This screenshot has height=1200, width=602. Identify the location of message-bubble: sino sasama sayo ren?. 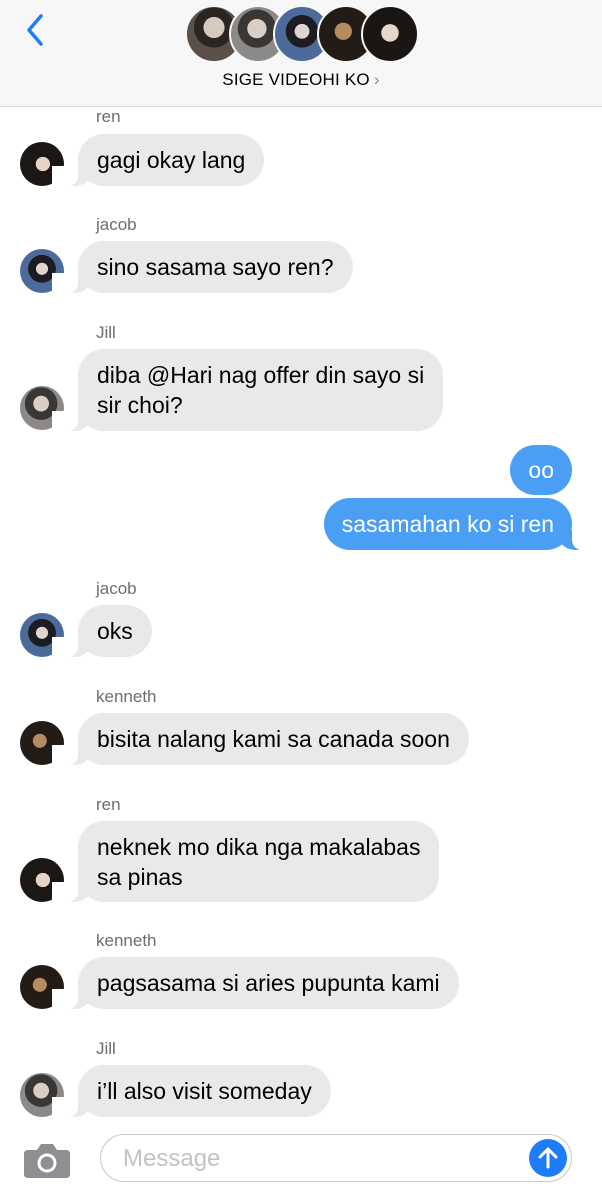
(202, 267).